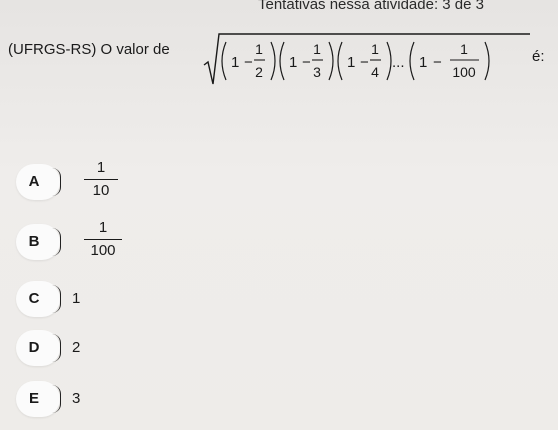  Describe the element at coordinates (371, 6) in the screenshot. I see `attempts-counter: Tentativas nessa atividade: 3 de 3` at that location.